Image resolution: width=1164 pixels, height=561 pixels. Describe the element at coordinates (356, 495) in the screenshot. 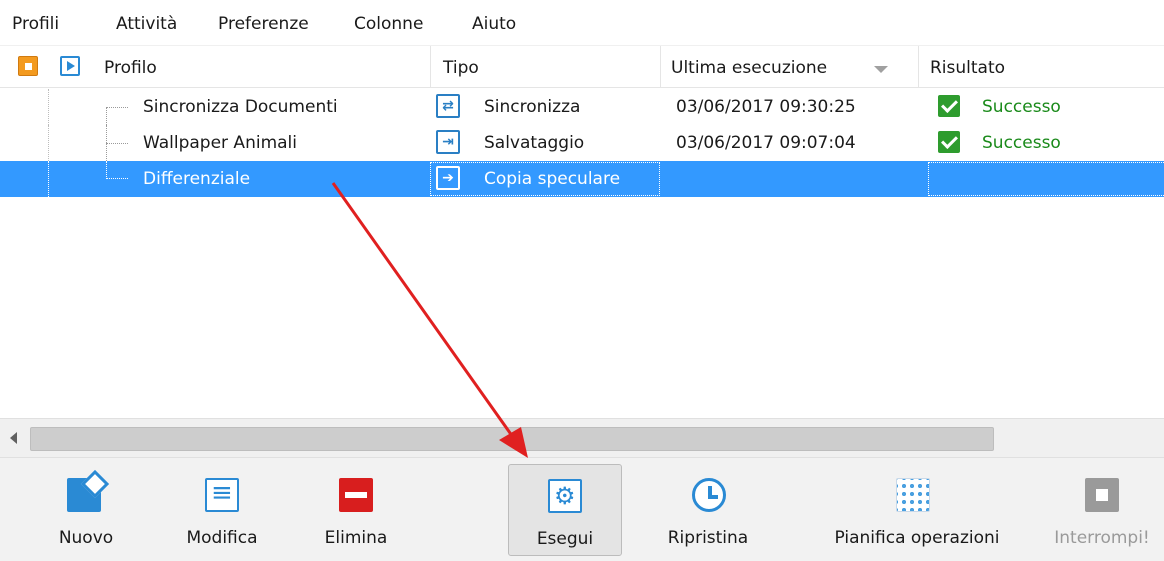

I see `delete-icon` at that location.